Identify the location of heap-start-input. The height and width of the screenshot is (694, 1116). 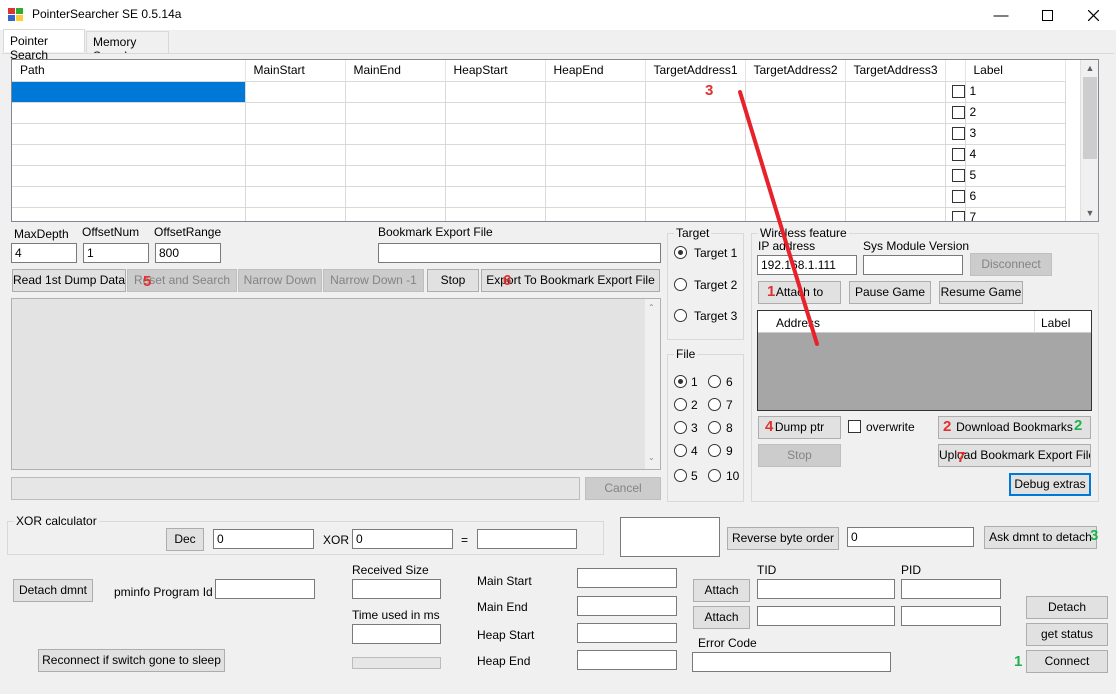
(627, 633).